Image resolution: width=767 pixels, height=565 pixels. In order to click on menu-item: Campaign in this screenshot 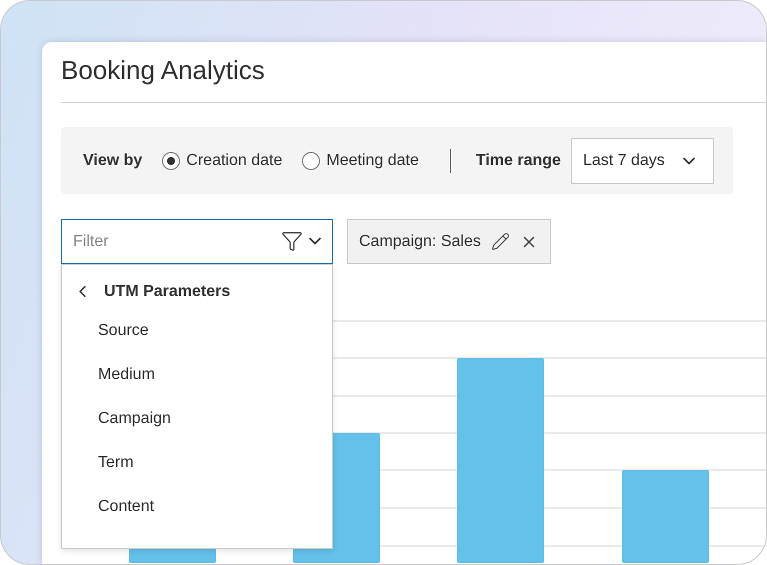, I will do `click(197, 419)`.